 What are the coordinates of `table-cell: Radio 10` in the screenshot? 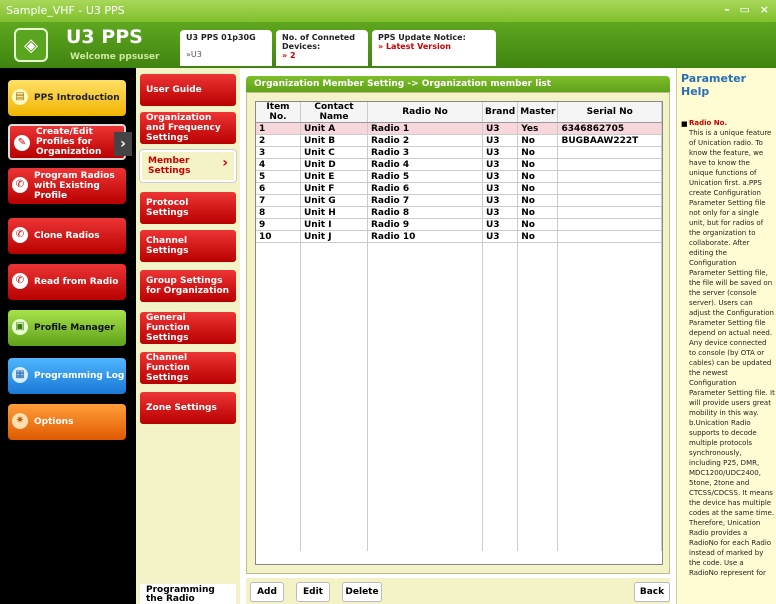 It's located at (425, 236).